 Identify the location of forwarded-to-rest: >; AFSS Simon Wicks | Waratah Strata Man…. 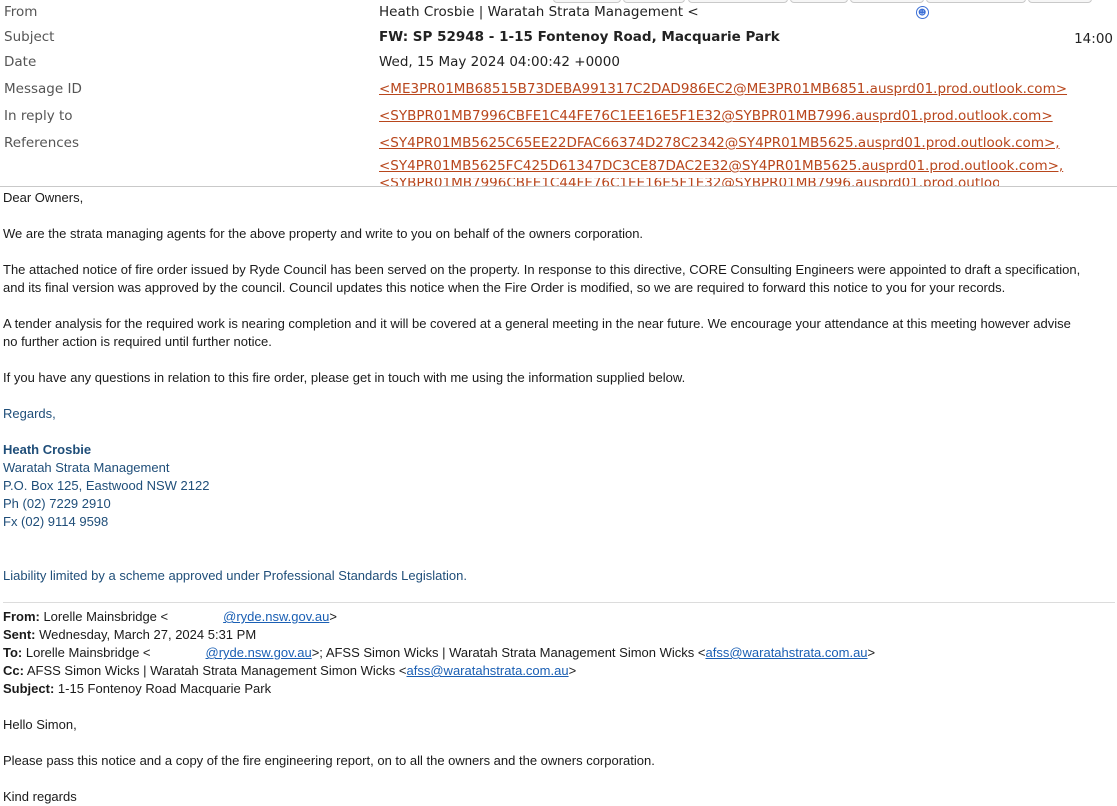
(508, 652).